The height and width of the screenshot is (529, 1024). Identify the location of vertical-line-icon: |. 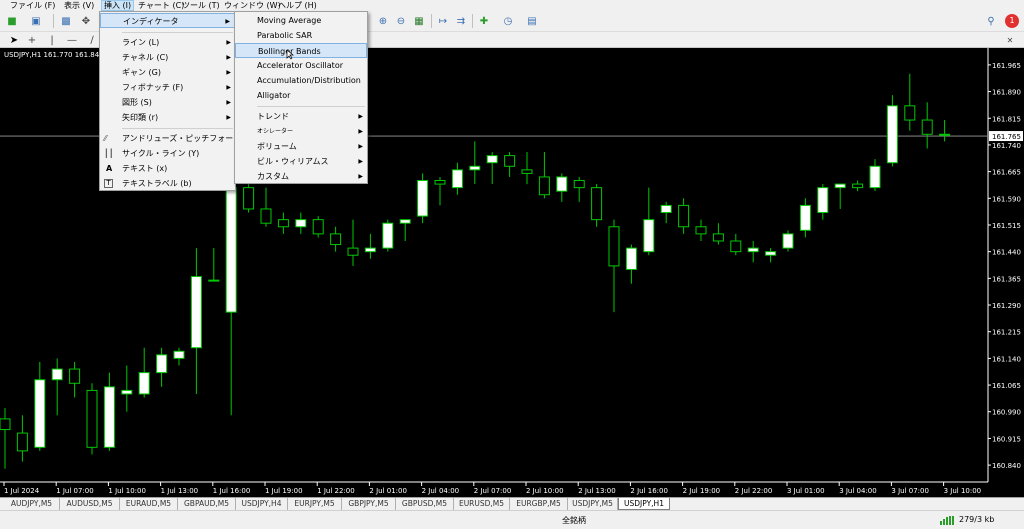
(52, 40).